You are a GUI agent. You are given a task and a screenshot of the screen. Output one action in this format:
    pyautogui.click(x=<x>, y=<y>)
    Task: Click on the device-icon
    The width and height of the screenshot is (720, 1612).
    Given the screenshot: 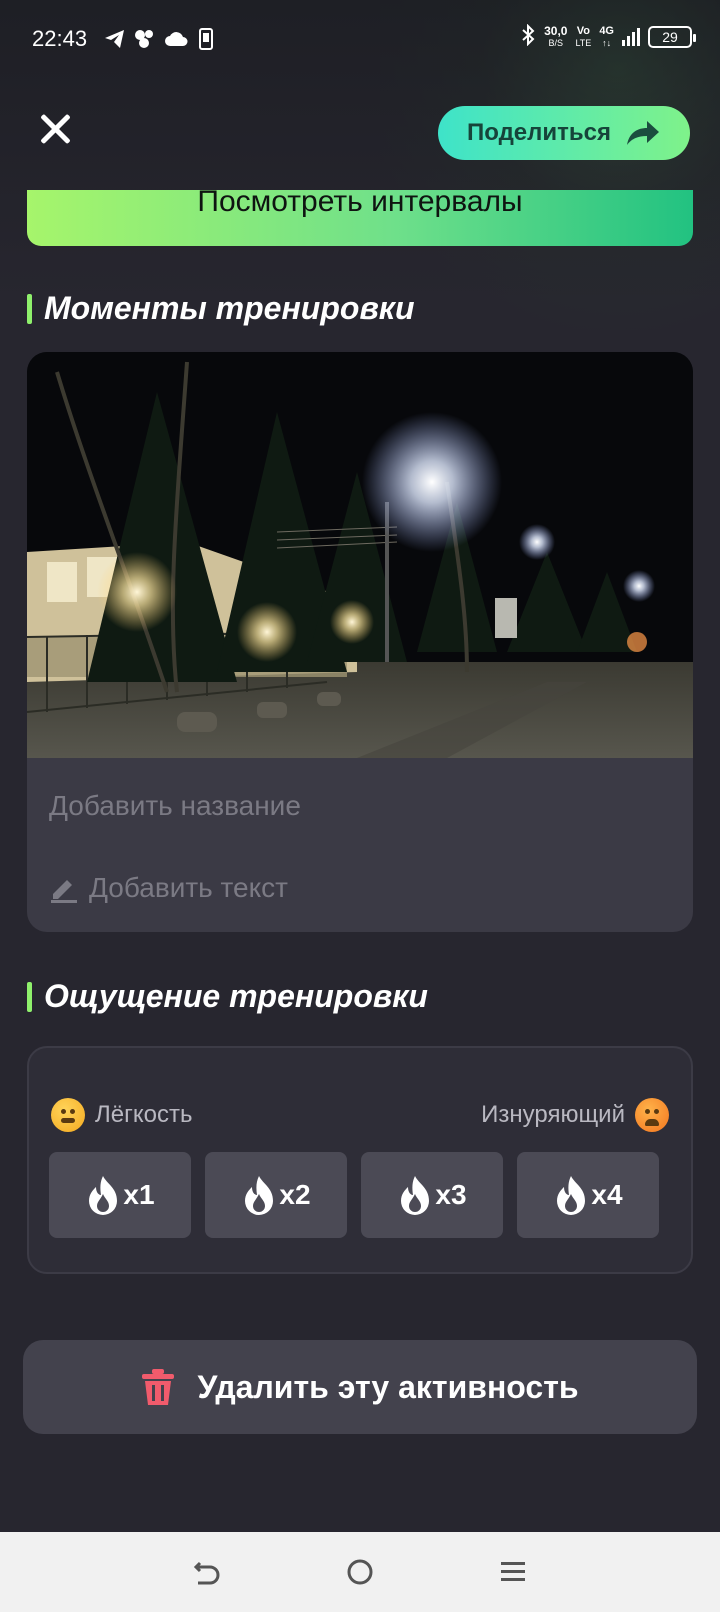 What is the action you would take?
    pyautogui.click(x=206, y=39)
    